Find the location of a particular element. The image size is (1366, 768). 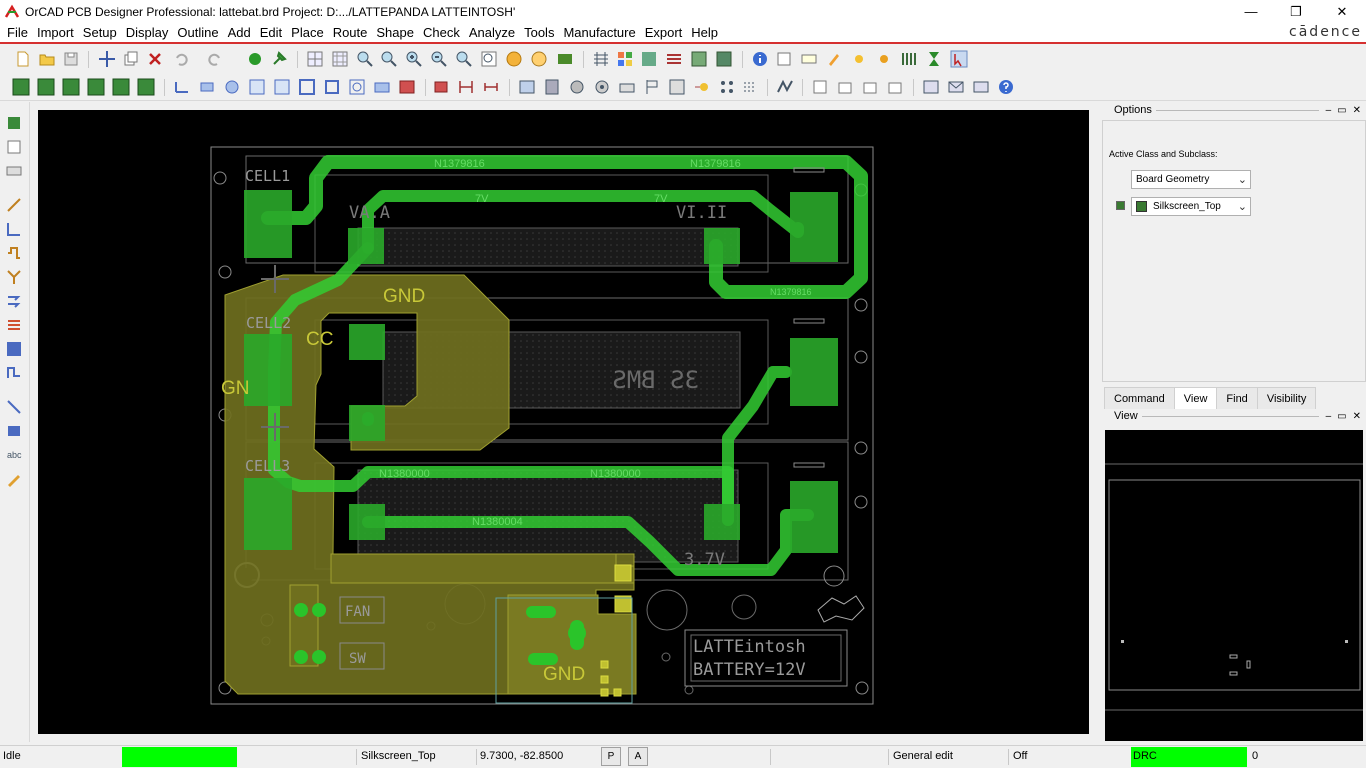

drill-icon is located at coordinates (702, 87).